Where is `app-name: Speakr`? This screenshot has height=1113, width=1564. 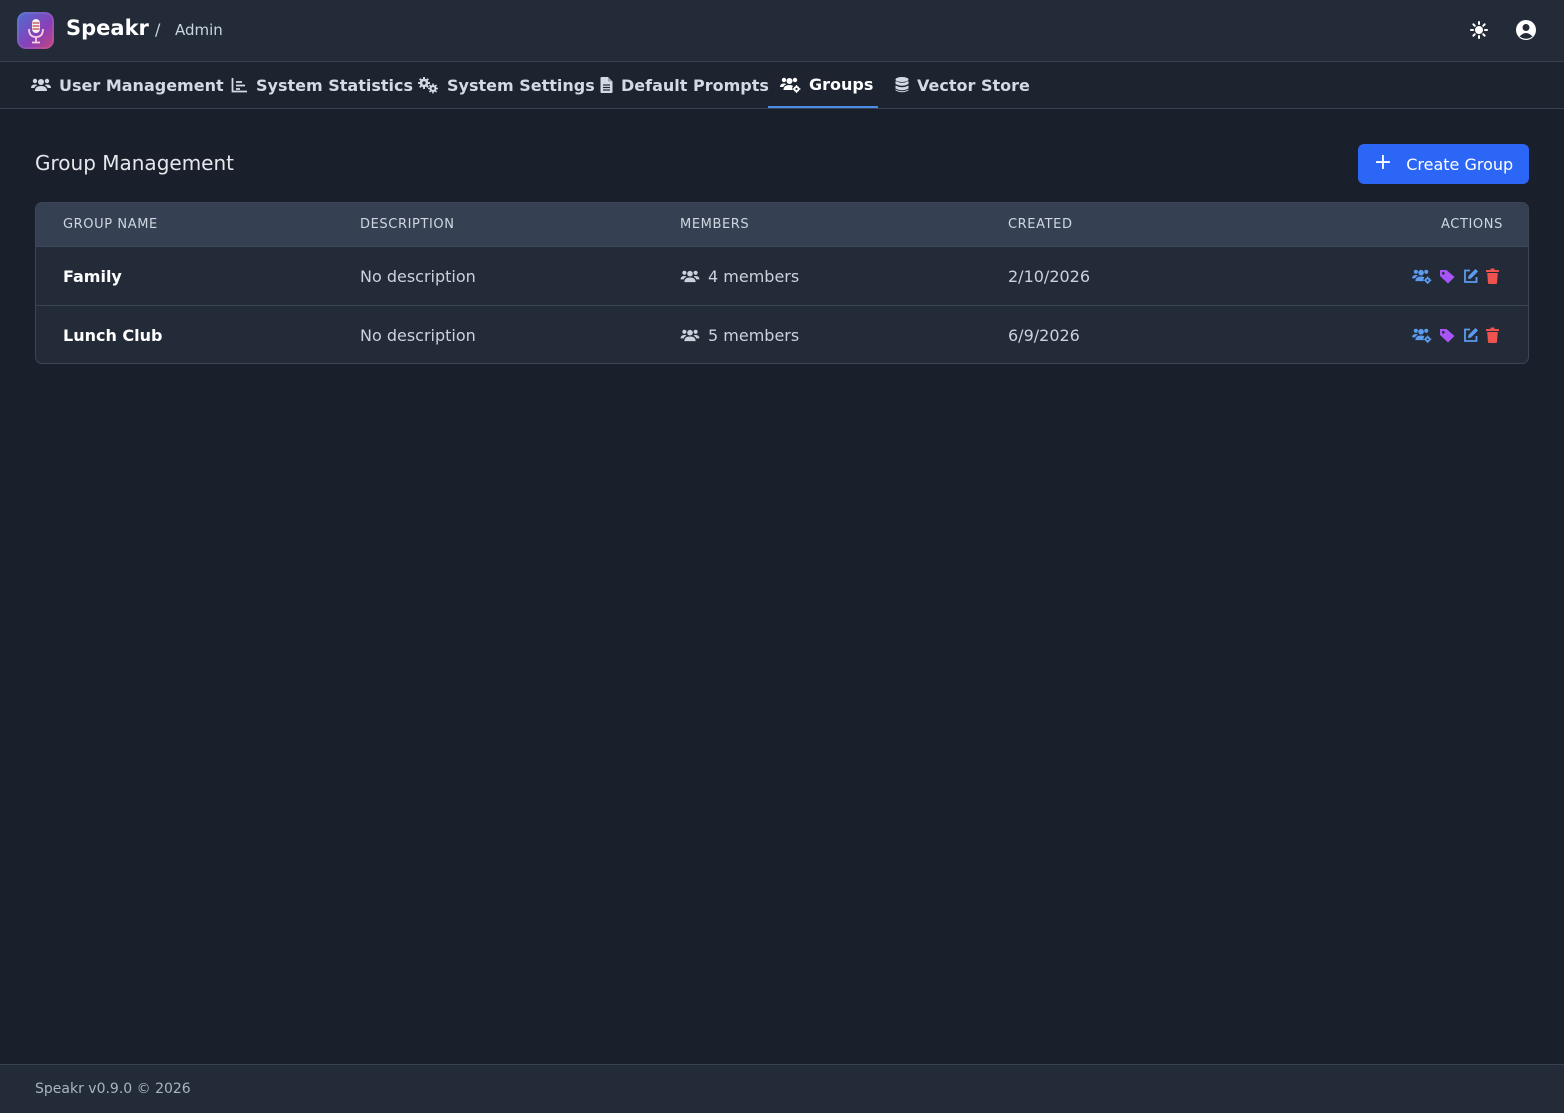
app-name: Speakr is located at coordinates (107, 28).